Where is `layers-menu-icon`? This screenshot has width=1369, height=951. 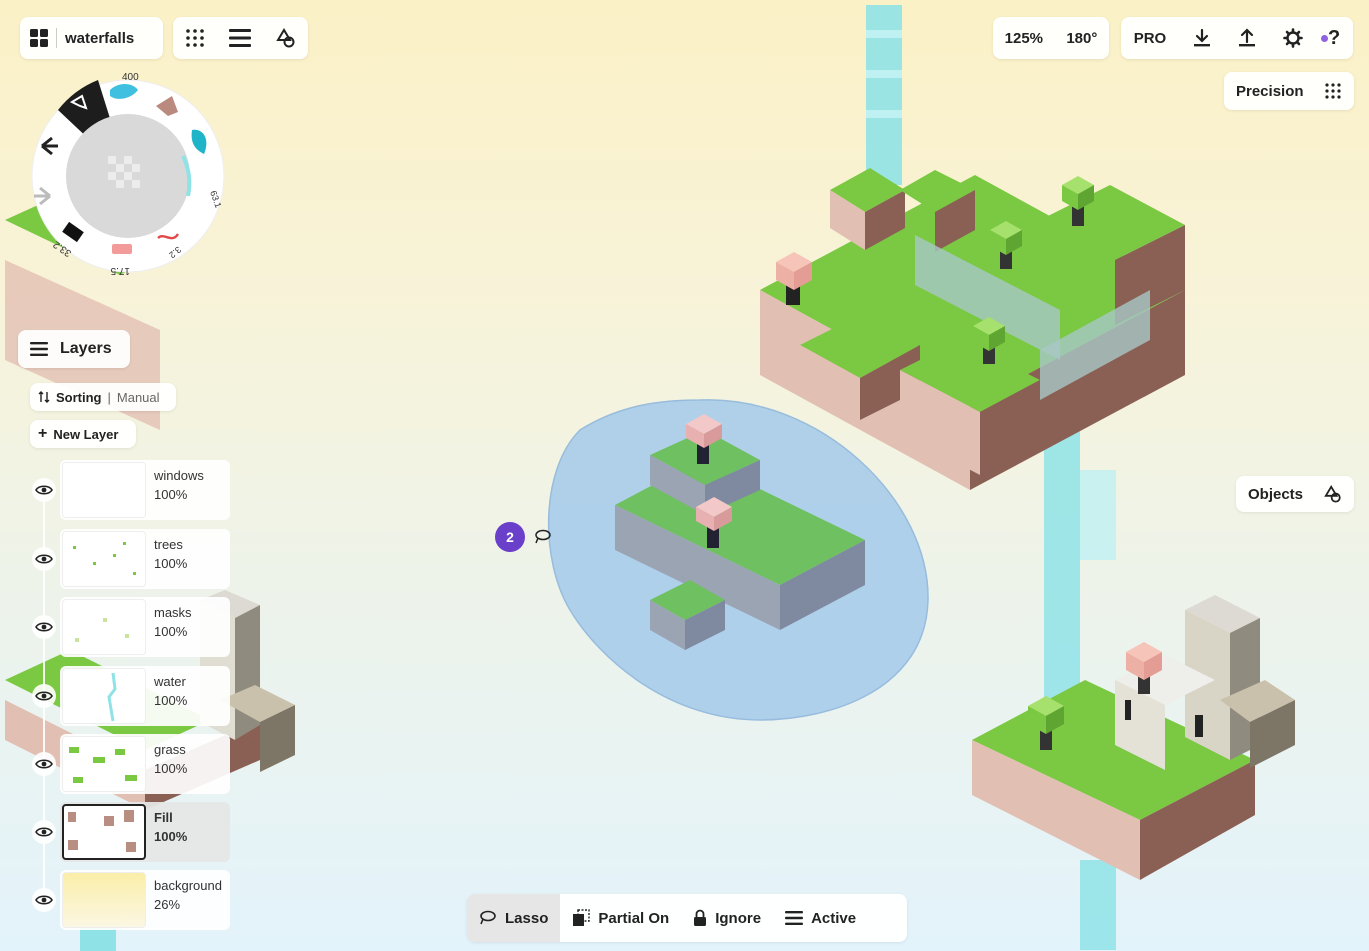 layers-menu-icon is located at coordinates (240, 38).